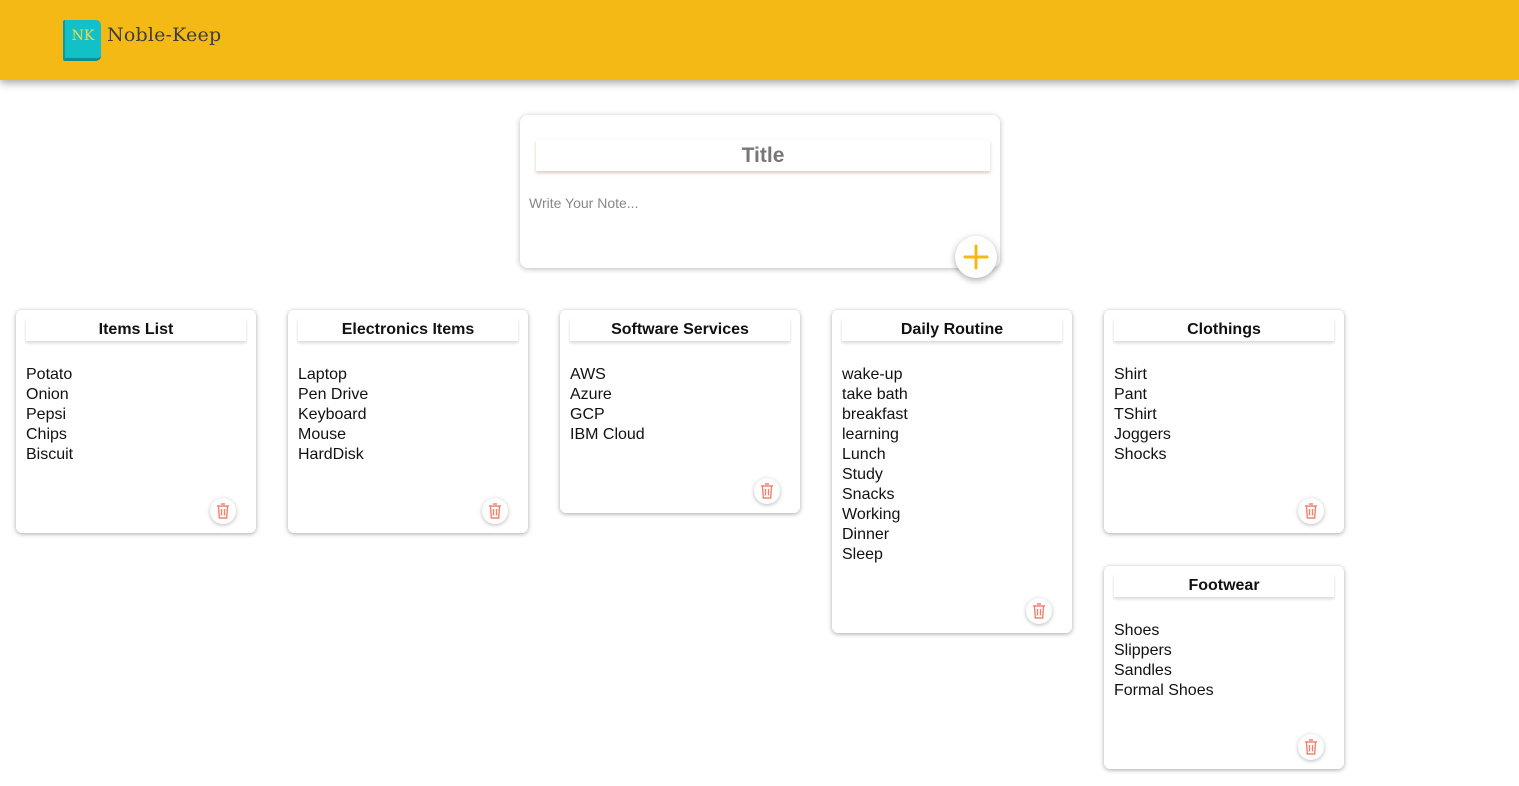 This screenshot has width=1519, height=786. I want to click on note-item: Pepsi, so click(46, 414).